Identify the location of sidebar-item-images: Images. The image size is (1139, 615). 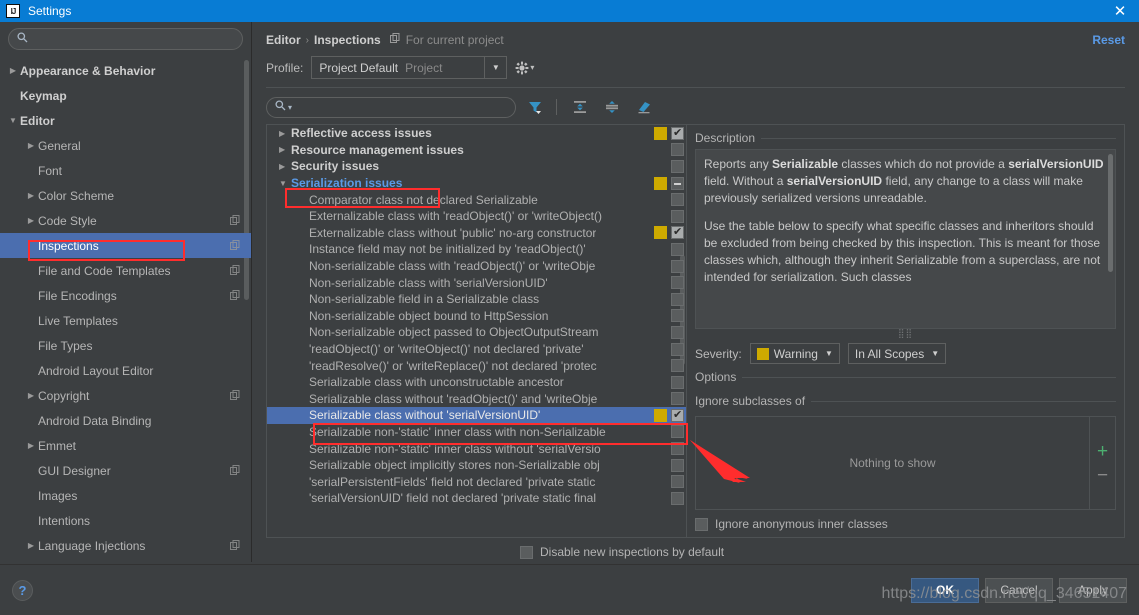
(125, 495).